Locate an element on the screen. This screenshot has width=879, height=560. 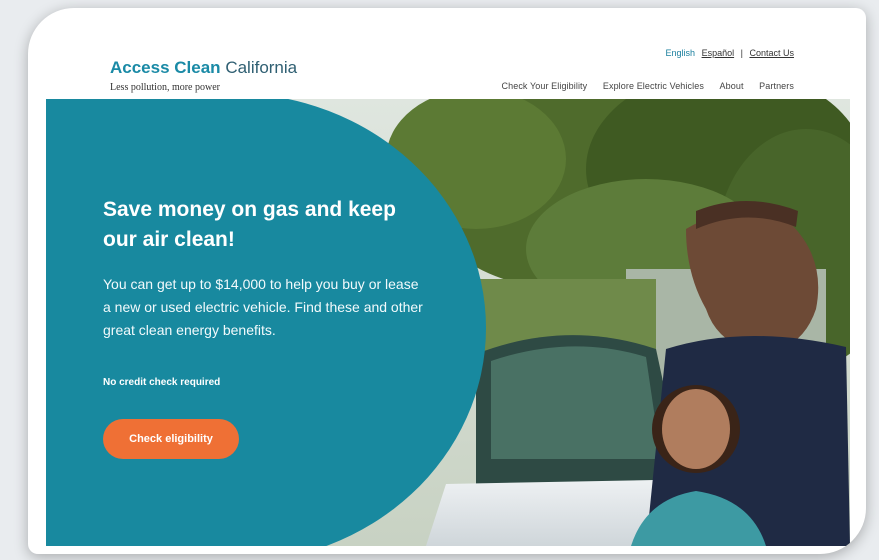
no-credit-note: No credit check required is located at coordinates (162, 382).